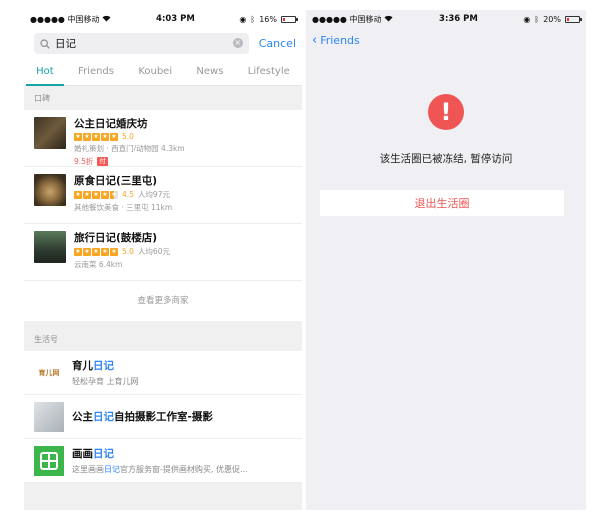 This screenshot has height=513, width=600. Describe the element at coordinates (141, 43) in the screenshot. I see `search-input: 日记 ×` at that location.